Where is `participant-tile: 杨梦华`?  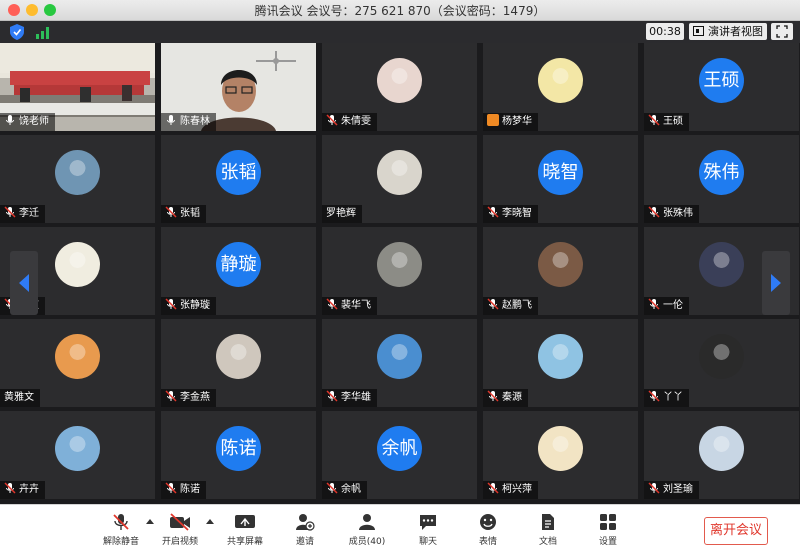 participant-tile: 杨梦华 is located at coordinates (560, 87).